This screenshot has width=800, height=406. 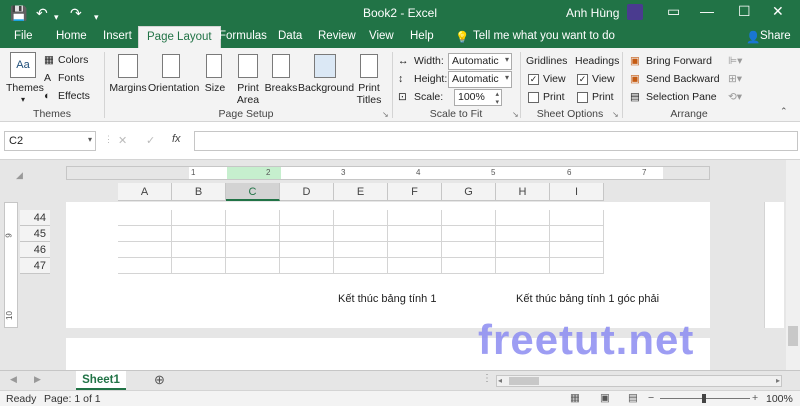 I want to click on cell-e47, so click(x=361, y=266).